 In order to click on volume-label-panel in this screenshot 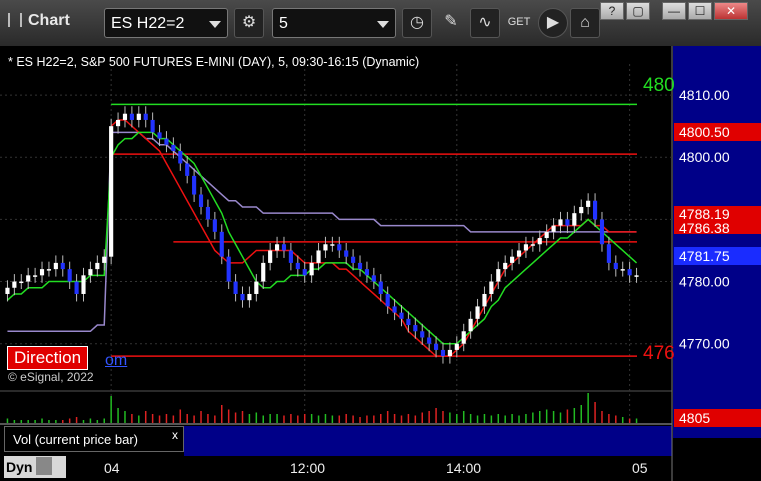, I will do `click(428, 441)`.